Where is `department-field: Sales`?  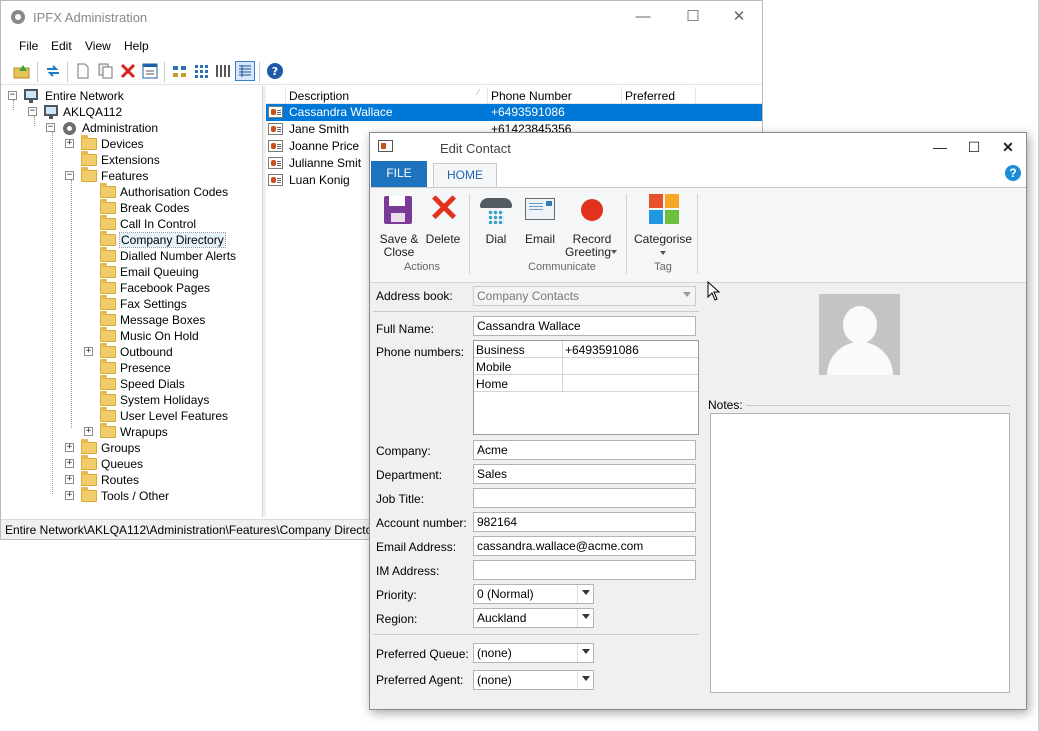
department-field: Sales is located at coordinates (584, 474).